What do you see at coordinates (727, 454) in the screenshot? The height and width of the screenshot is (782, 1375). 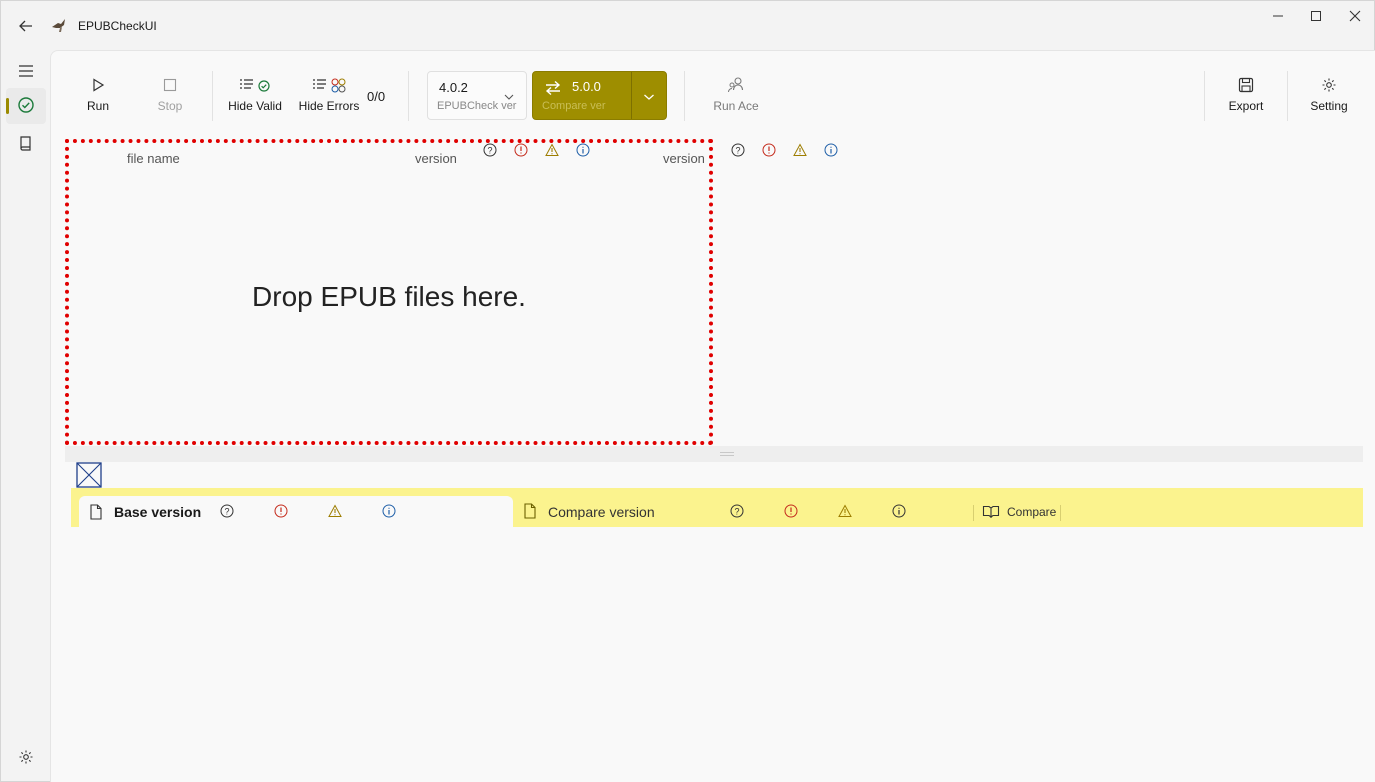 I see `splitter-grip` at bounding box center [727, 454].